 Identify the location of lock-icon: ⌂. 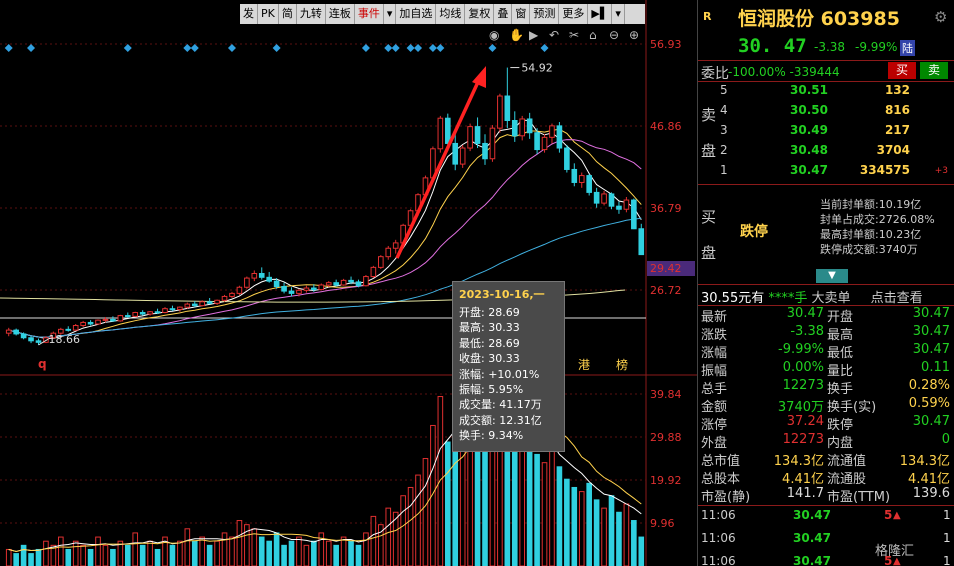
(593, 35).